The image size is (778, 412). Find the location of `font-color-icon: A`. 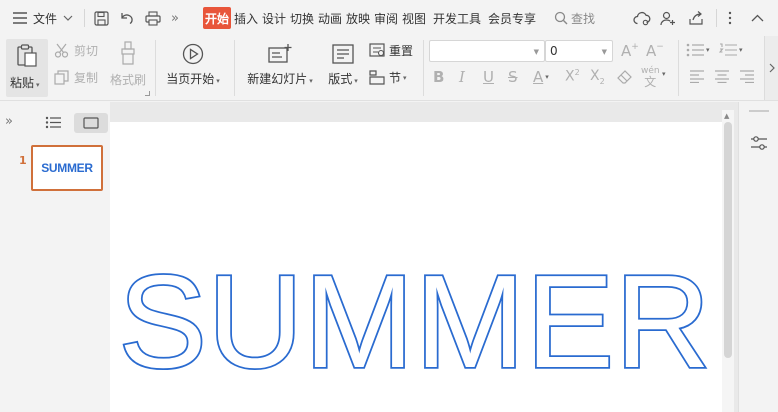

font-color-icon: A is located at coordinates (538, 77).